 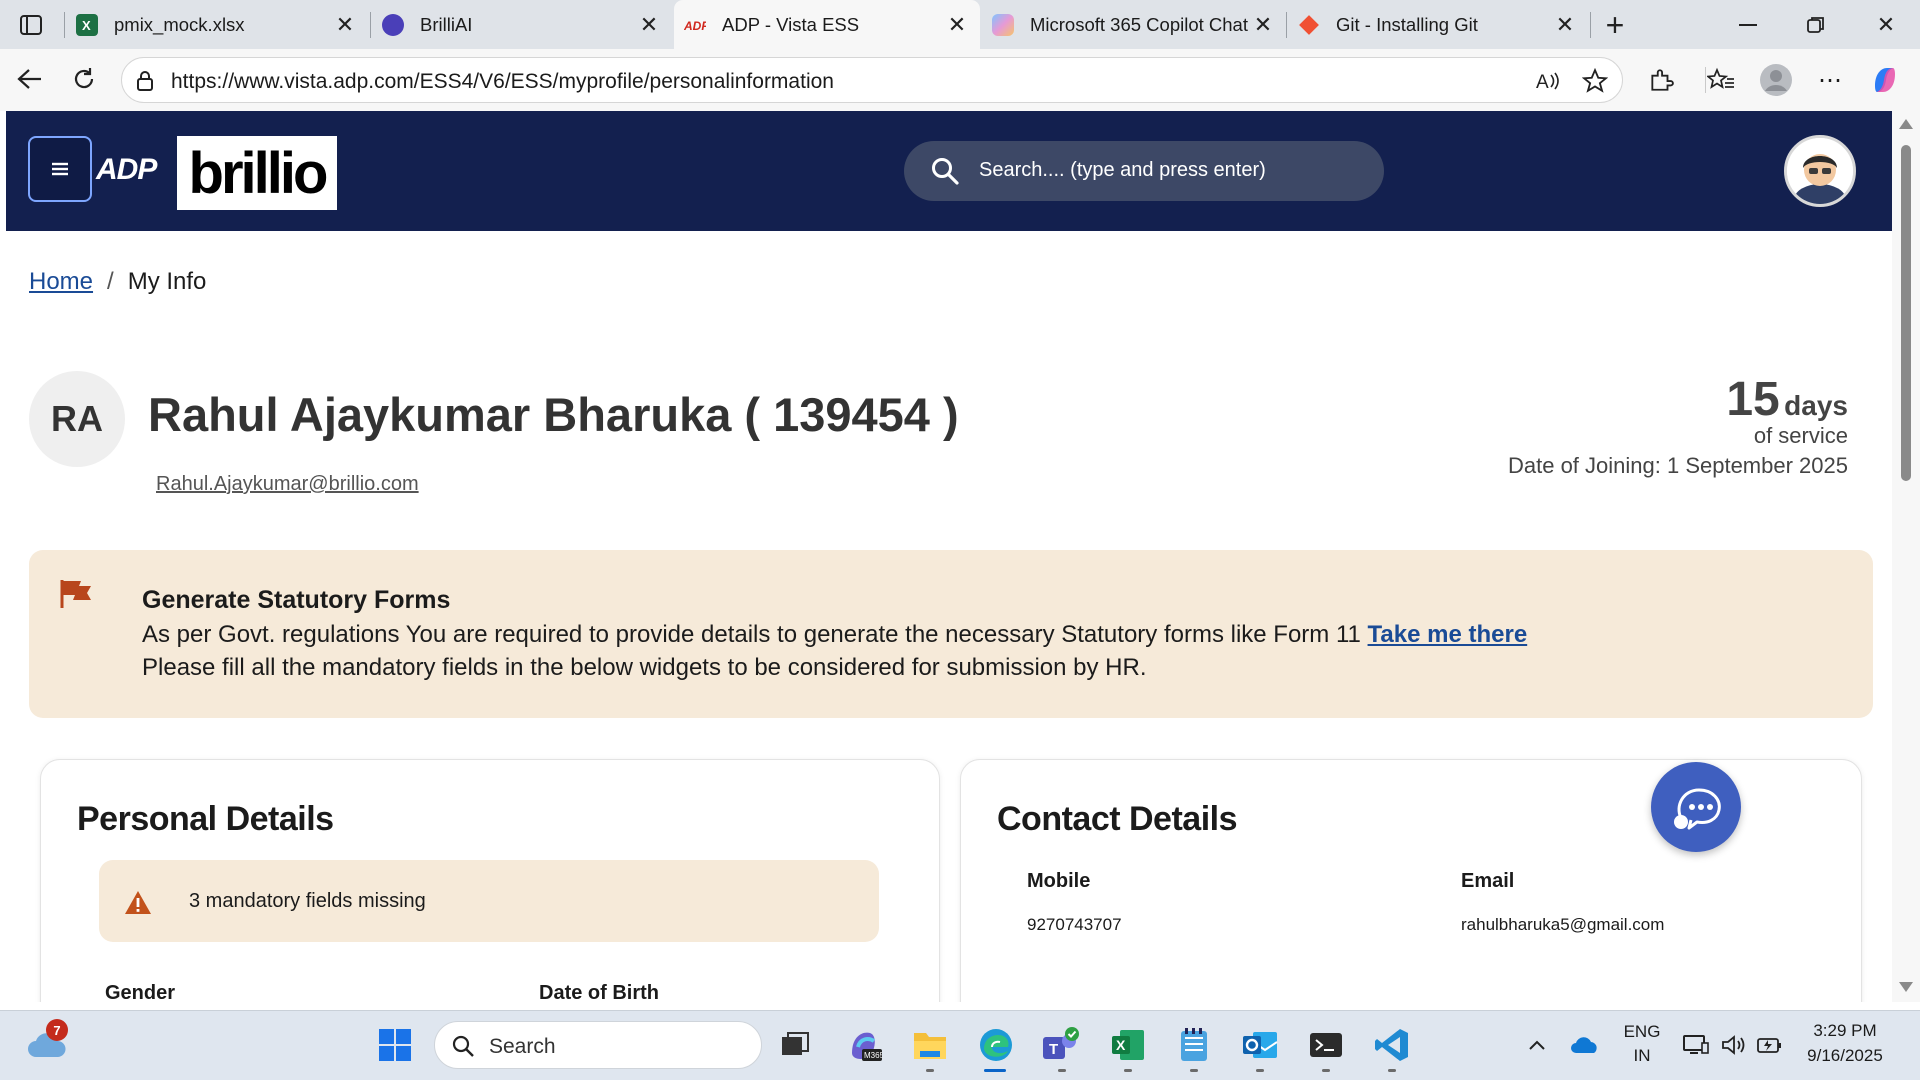 I want to click on refresh-button, so click(x=84, y=79).